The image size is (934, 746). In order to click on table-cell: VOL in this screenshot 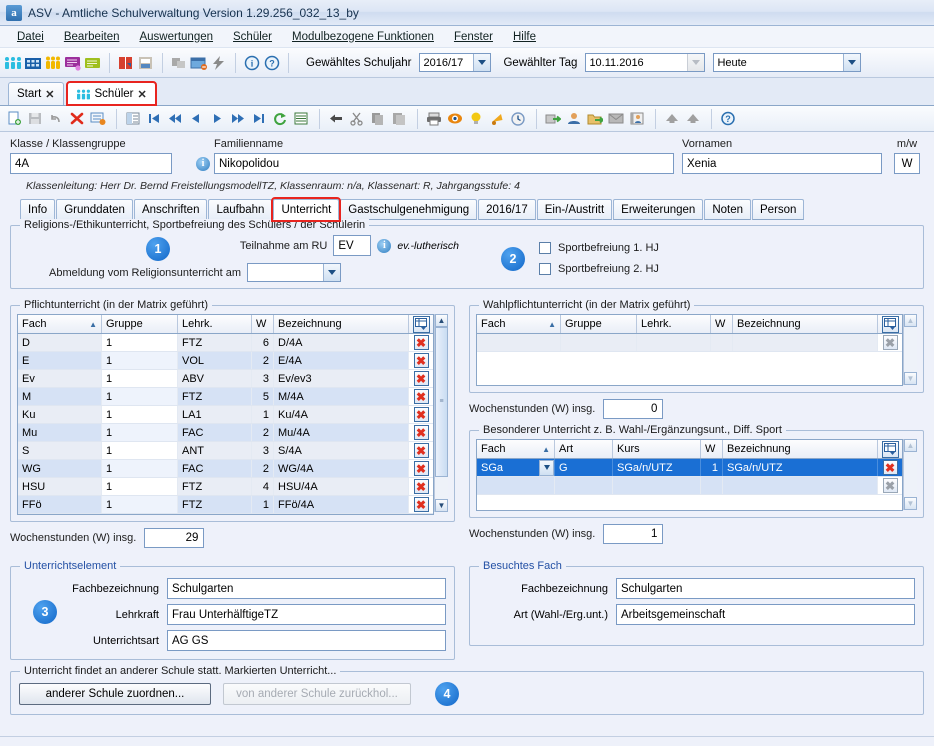, I will do `click(215, 360)`.